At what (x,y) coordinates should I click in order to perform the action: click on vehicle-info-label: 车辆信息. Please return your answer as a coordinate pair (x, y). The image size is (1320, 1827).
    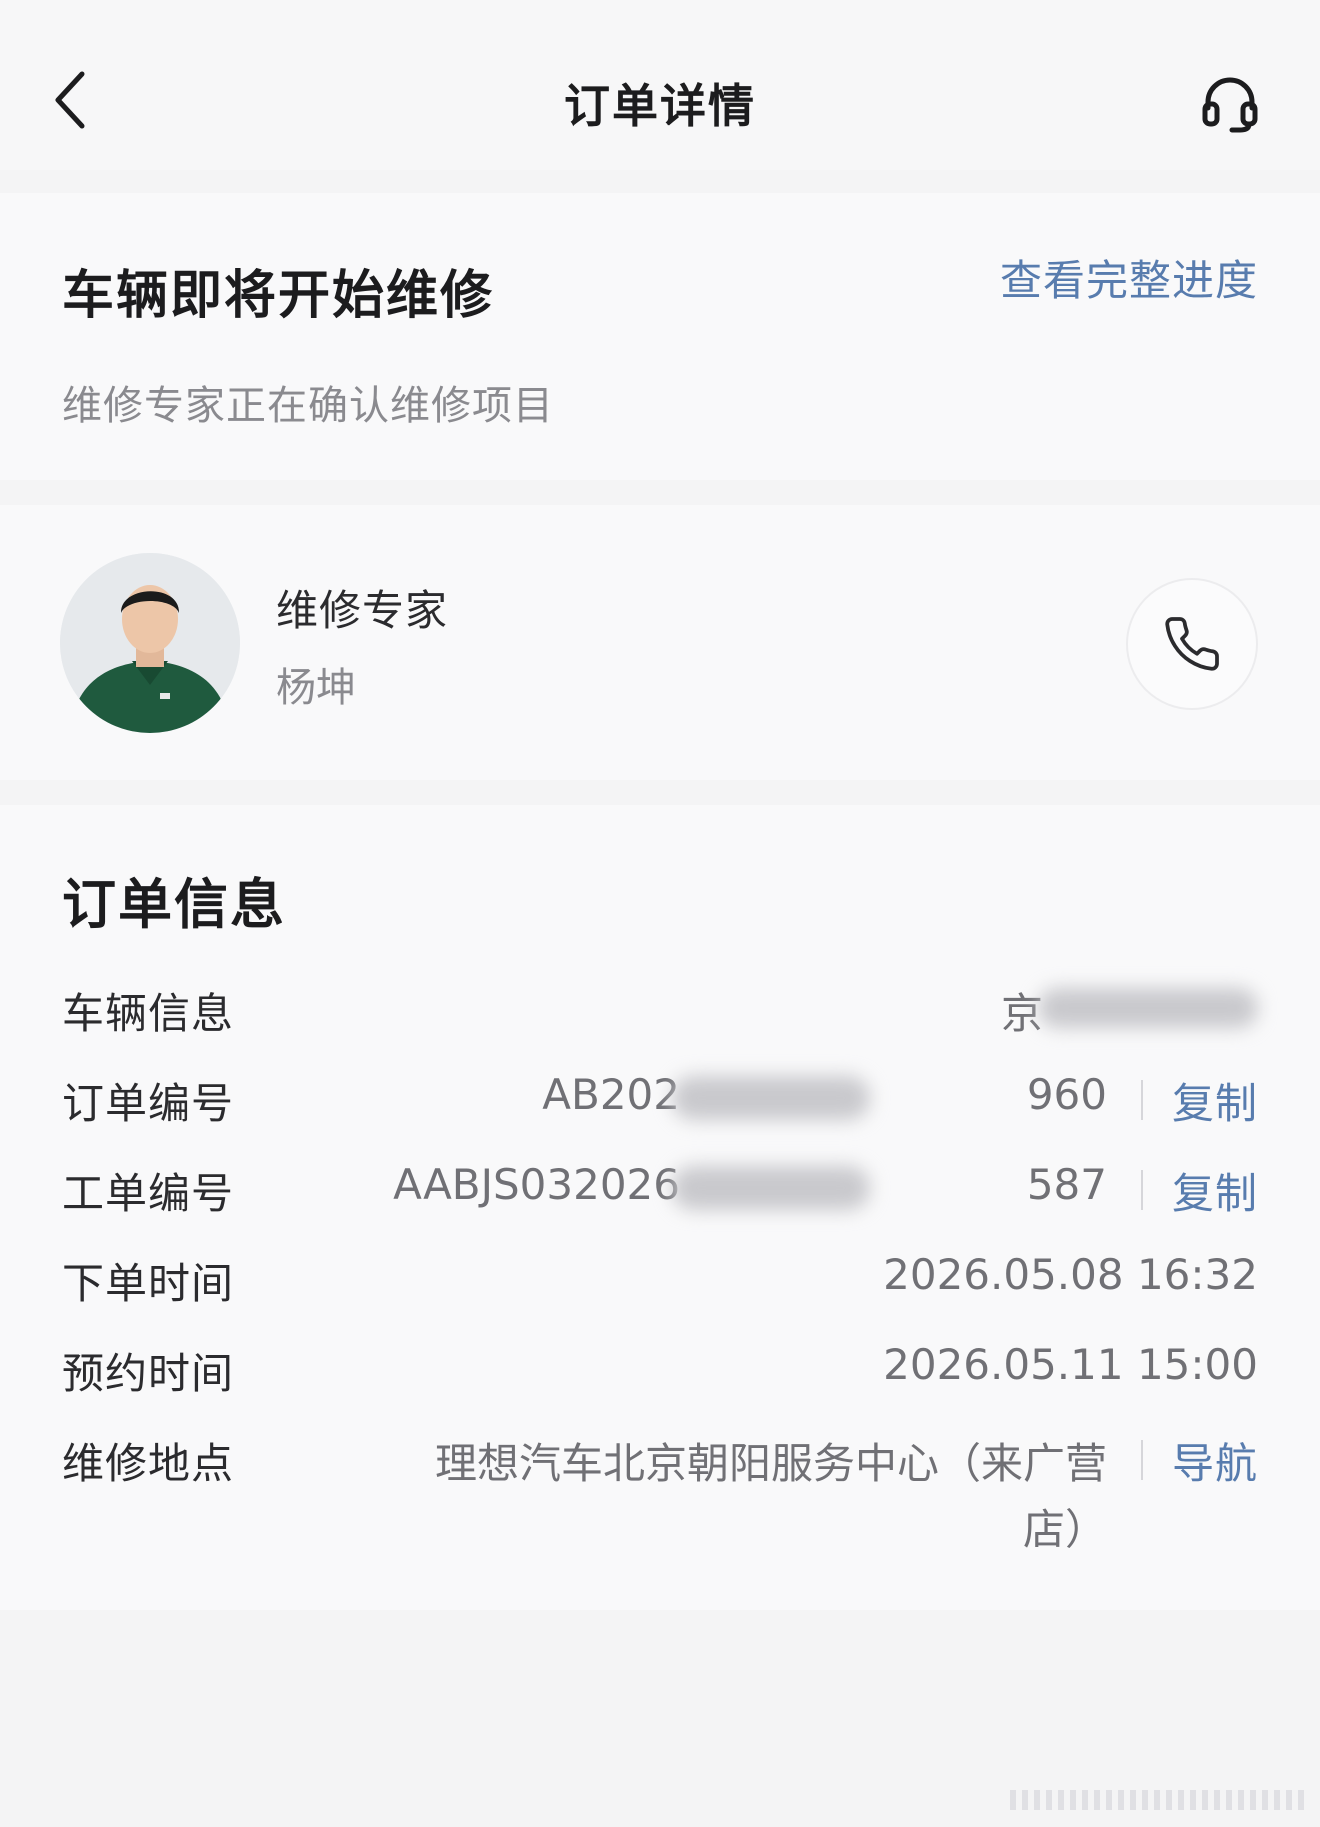
    Looking at the image, I should click on (148, 1013).